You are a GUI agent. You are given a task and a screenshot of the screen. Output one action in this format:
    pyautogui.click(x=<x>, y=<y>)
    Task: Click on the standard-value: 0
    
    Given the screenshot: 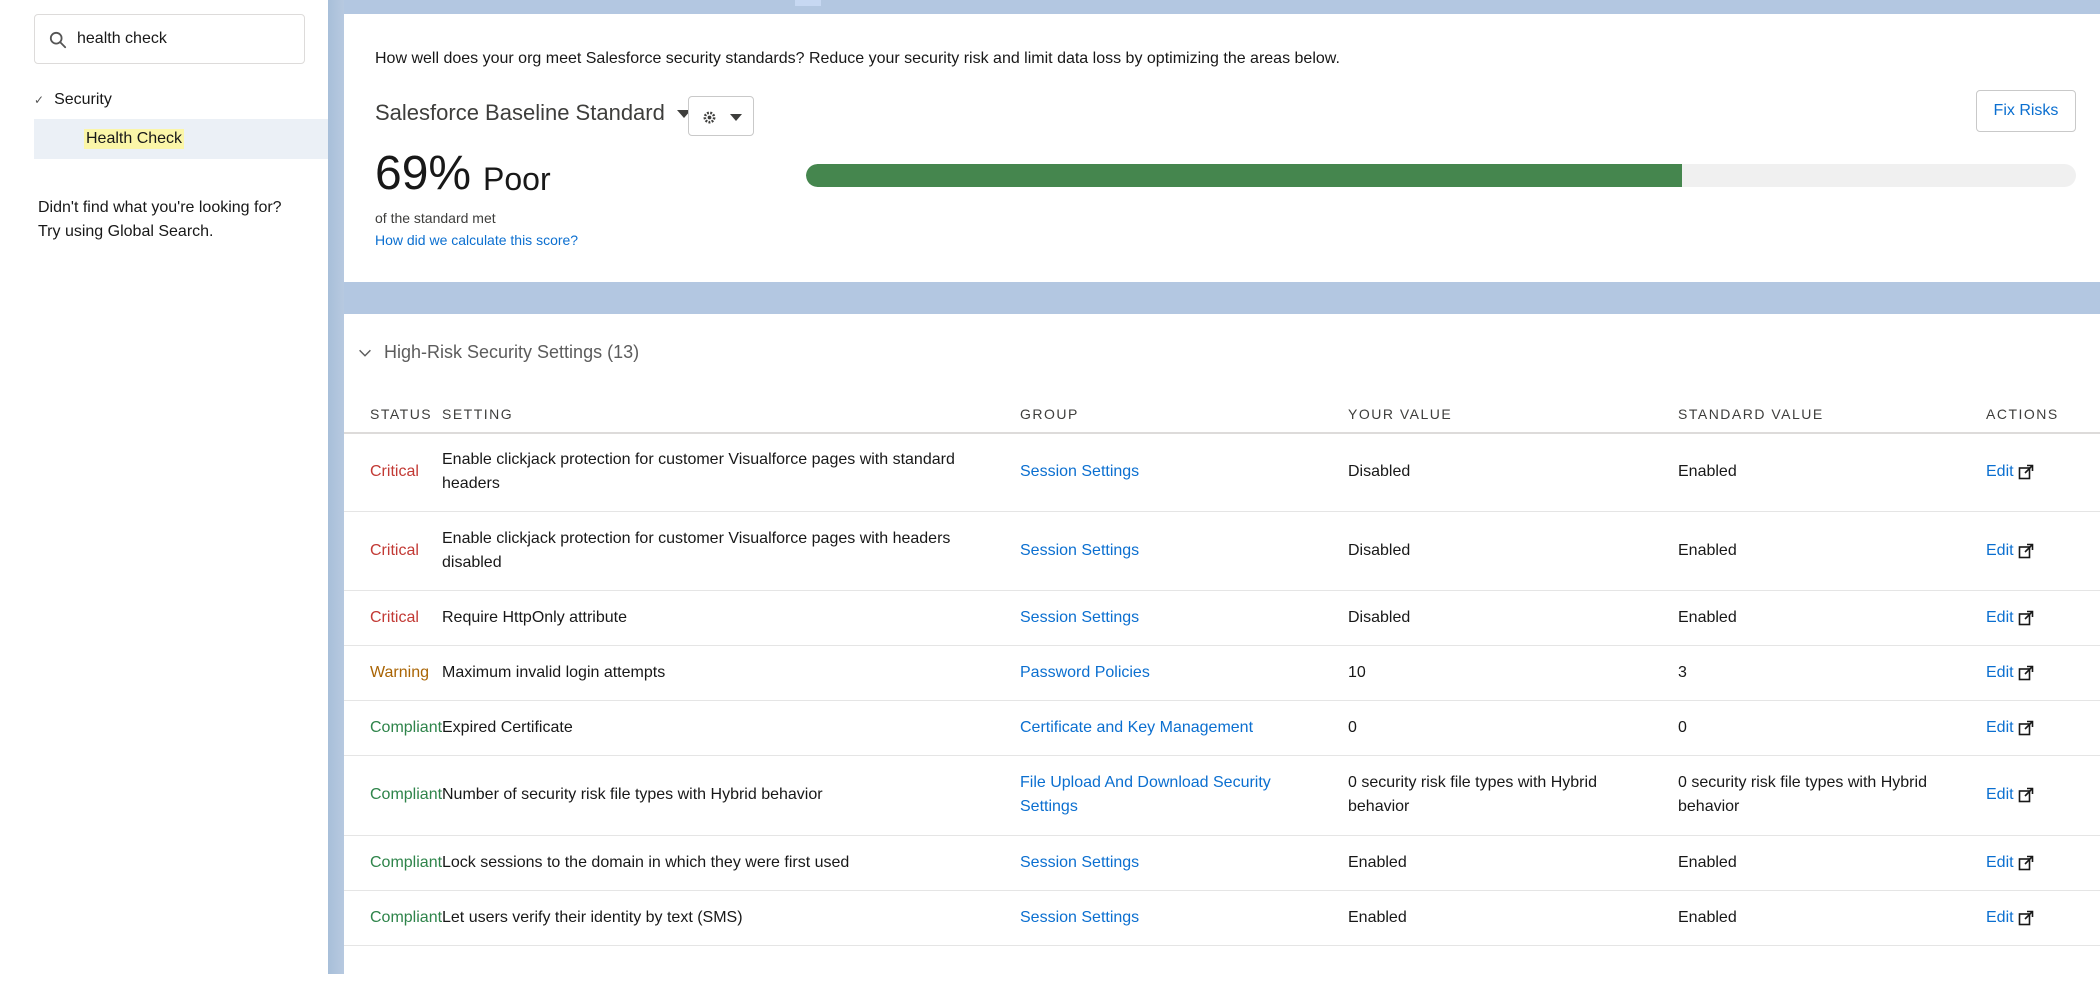 What is the action you would take?
    pyautogui.click(x=1832, y=728)
    